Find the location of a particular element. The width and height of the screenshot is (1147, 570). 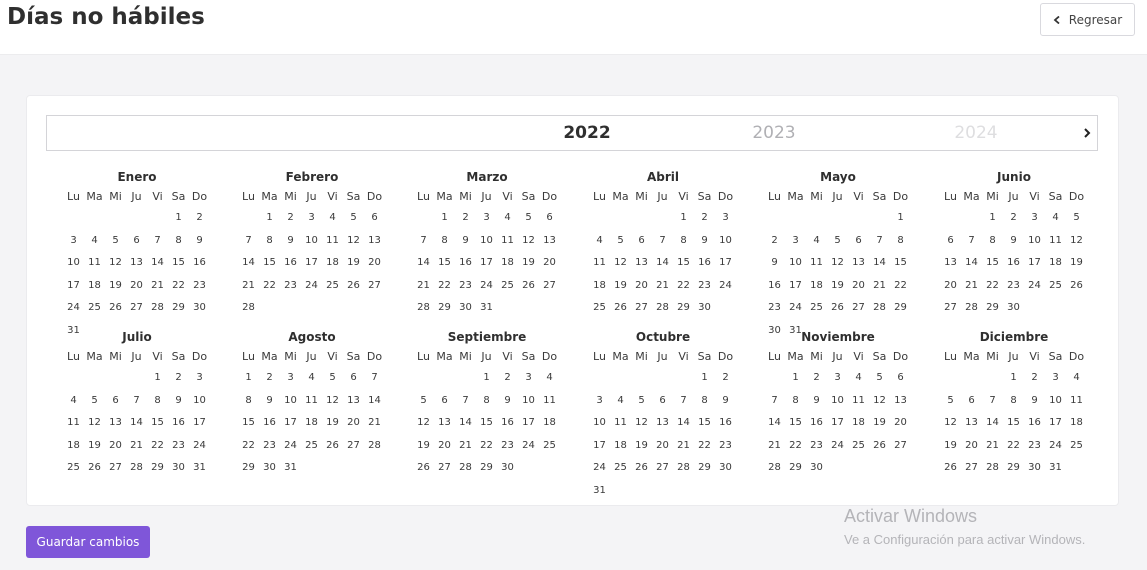

day-cell: 12 is located at coordinates (94, 425).